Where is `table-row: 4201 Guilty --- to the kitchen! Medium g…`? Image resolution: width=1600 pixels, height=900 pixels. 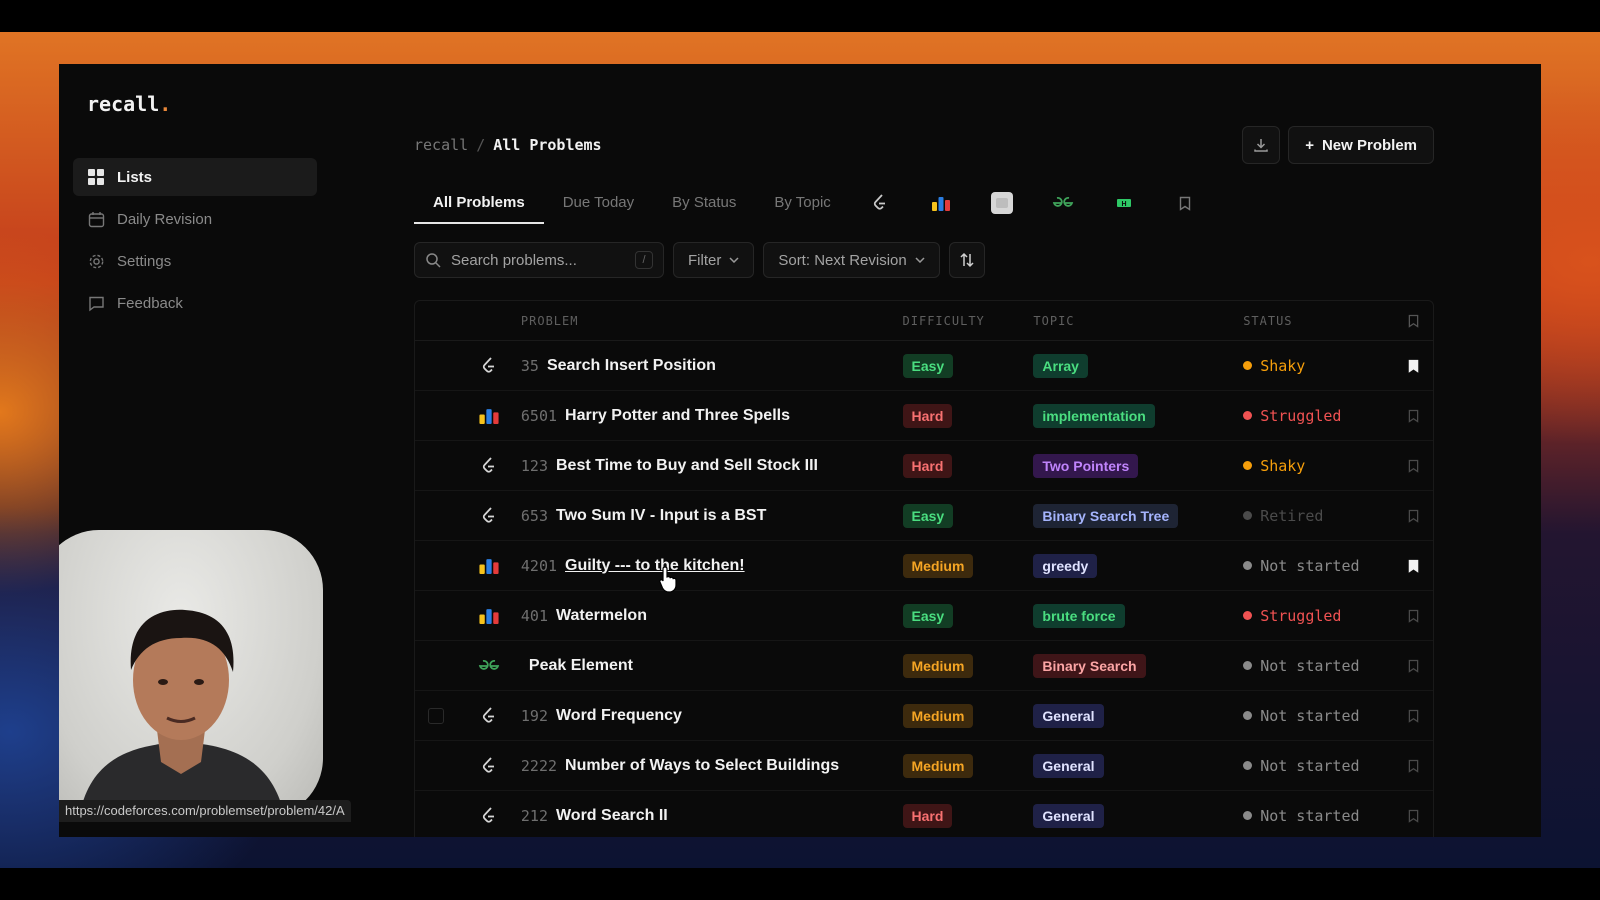 table-row: 4201 Guilty --- to the kitchen! Medium g… is located at coordinates (924, 566).